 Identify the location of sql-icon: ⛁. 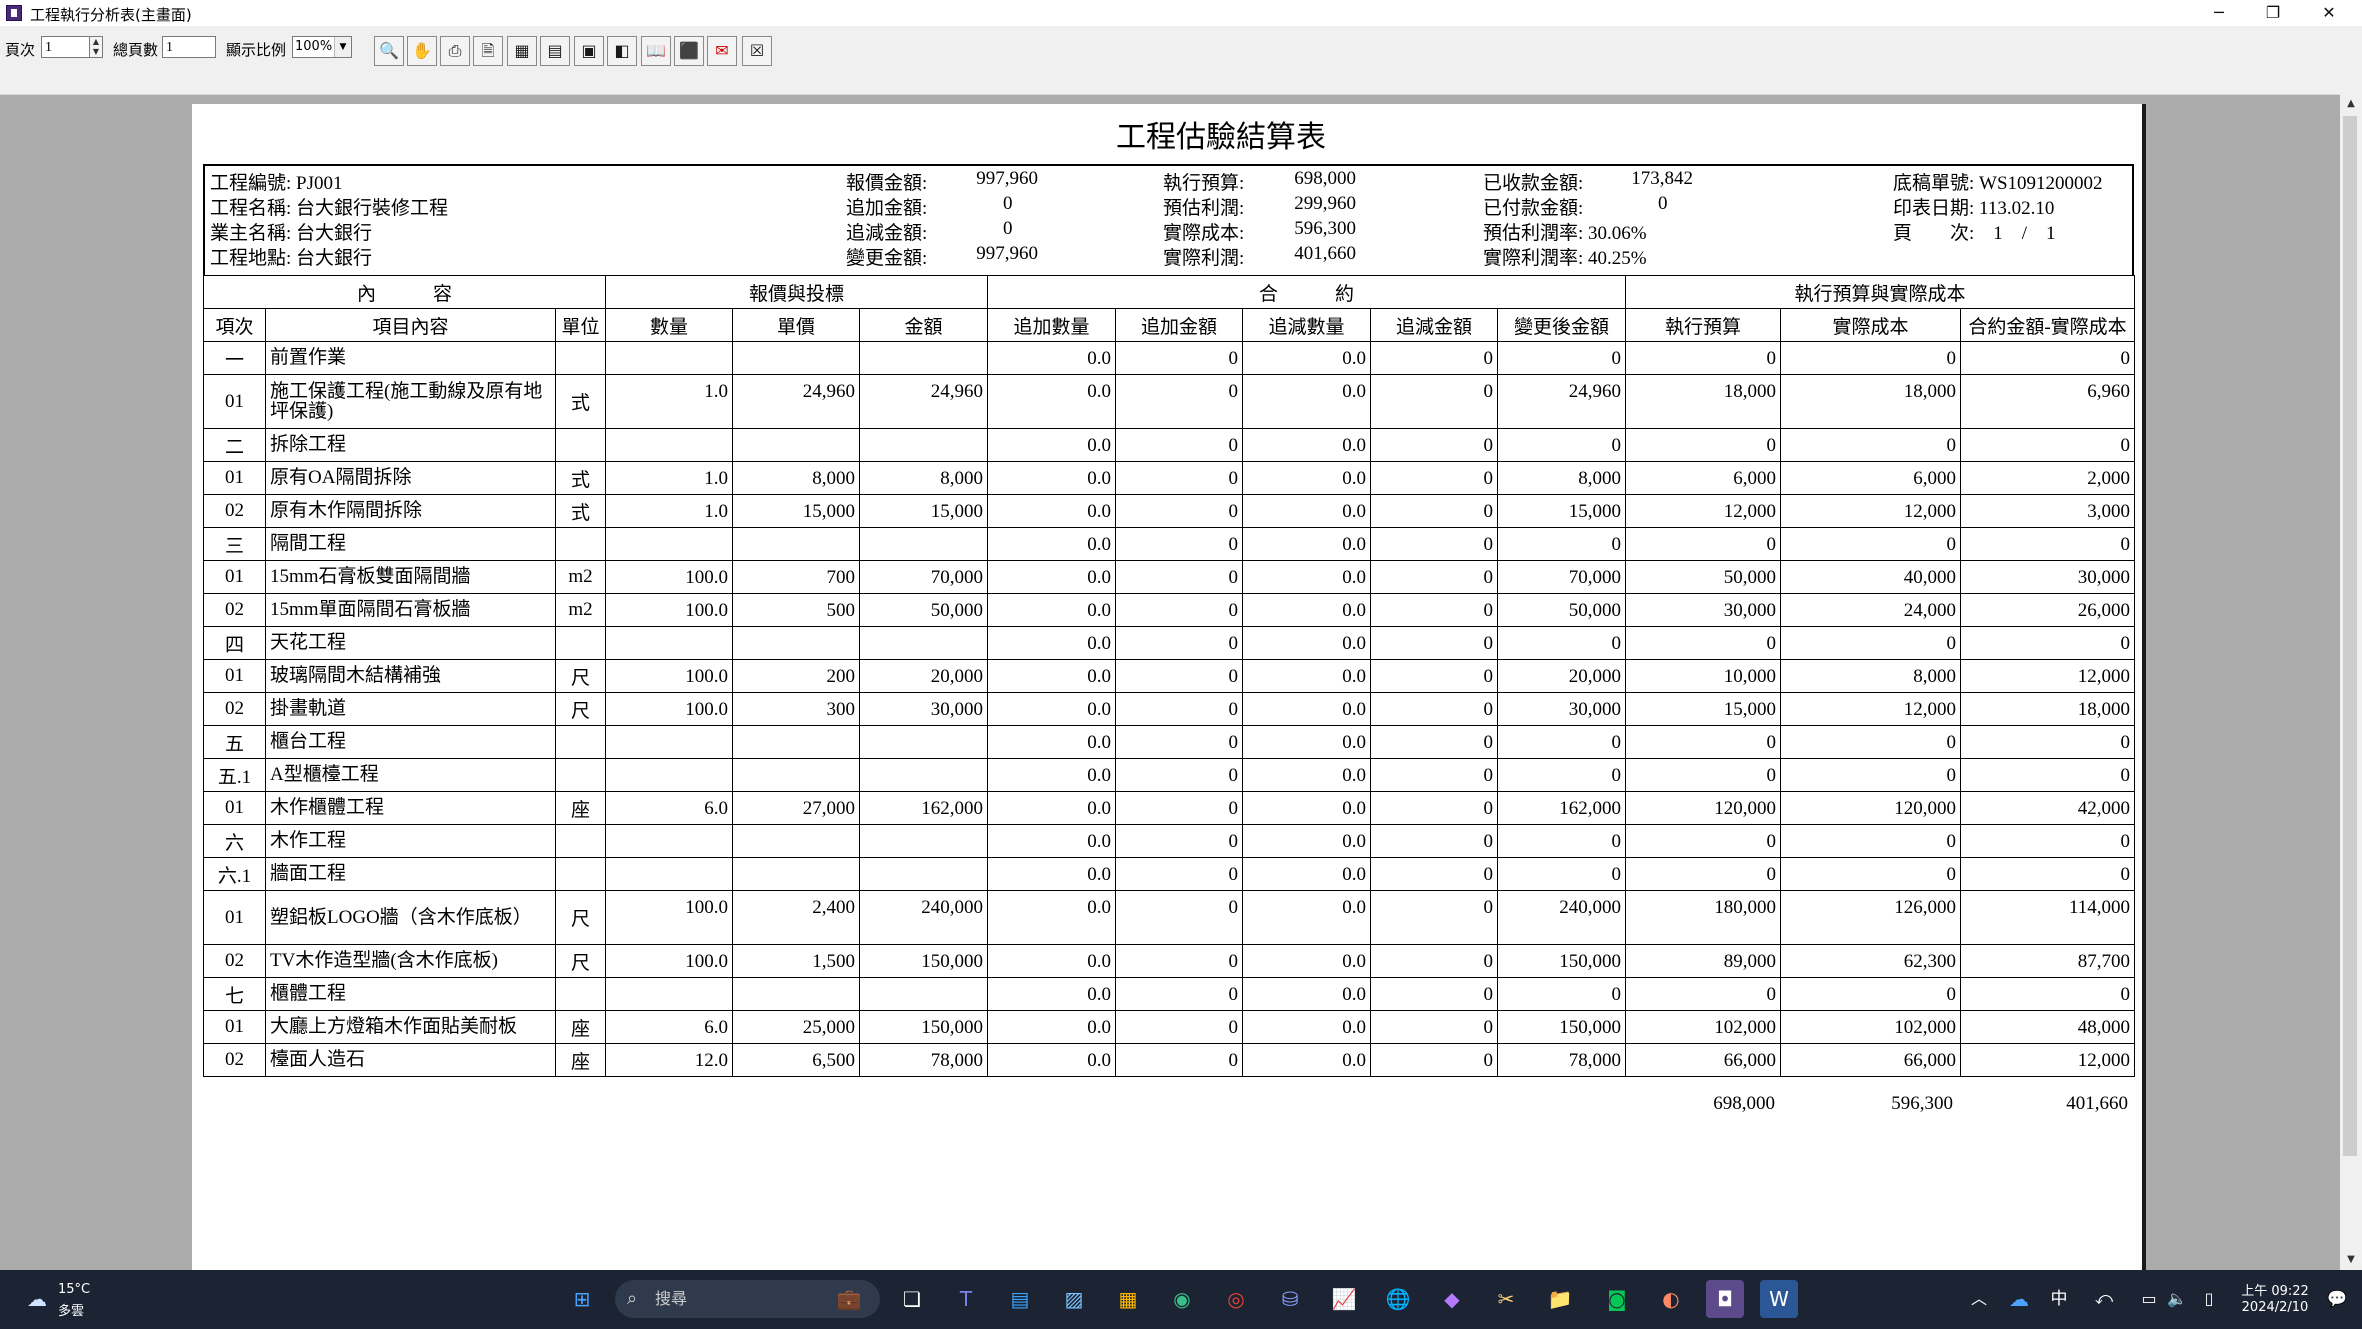
(1290, 1299).